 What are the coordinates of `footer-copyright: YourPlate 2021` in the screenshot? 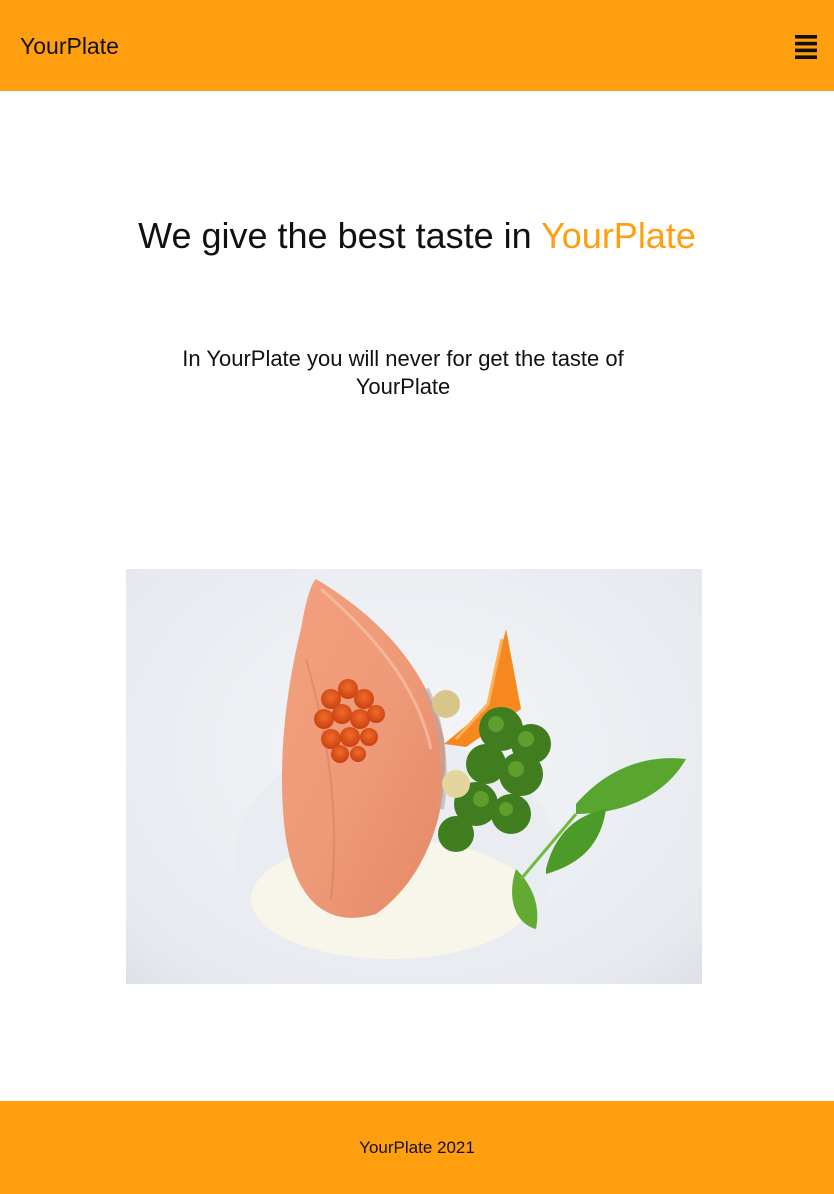 It's located at (417, 1147).